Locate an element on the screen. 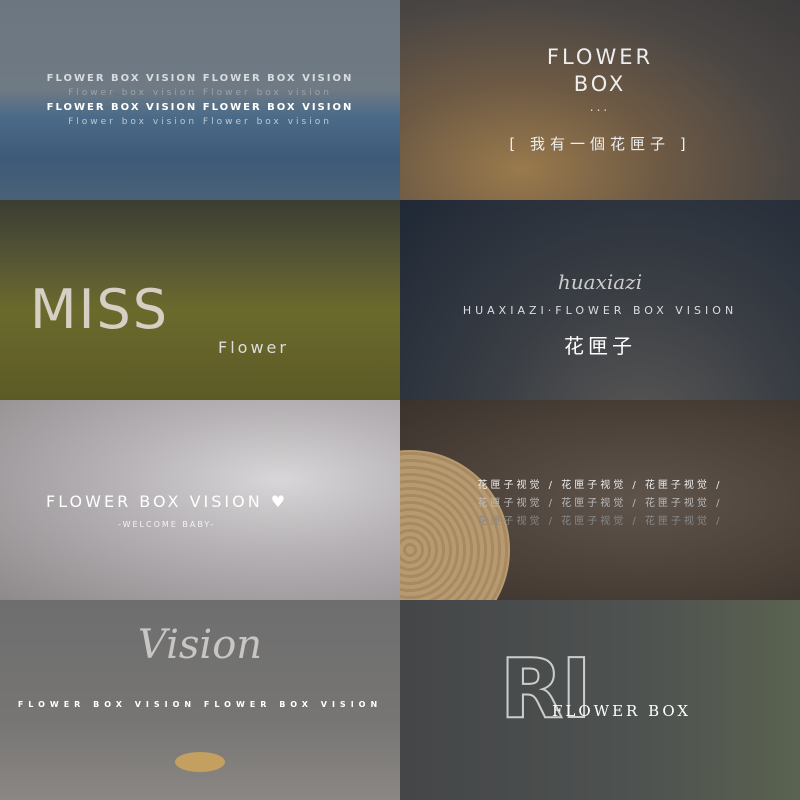 This screenshot has width=800, height=800. script-text: huaxiazi is located at coordinates (600, 282).